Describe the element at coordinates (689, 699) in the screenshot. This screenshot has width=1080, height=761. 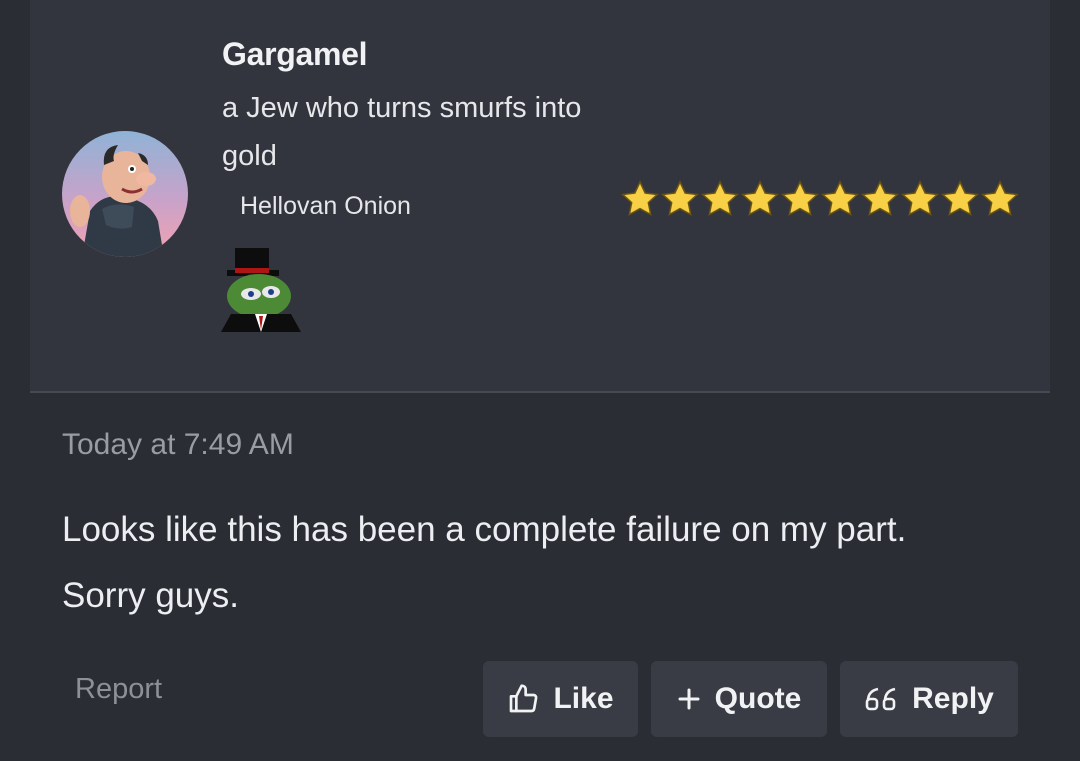
I see `plus-icon` at that location.